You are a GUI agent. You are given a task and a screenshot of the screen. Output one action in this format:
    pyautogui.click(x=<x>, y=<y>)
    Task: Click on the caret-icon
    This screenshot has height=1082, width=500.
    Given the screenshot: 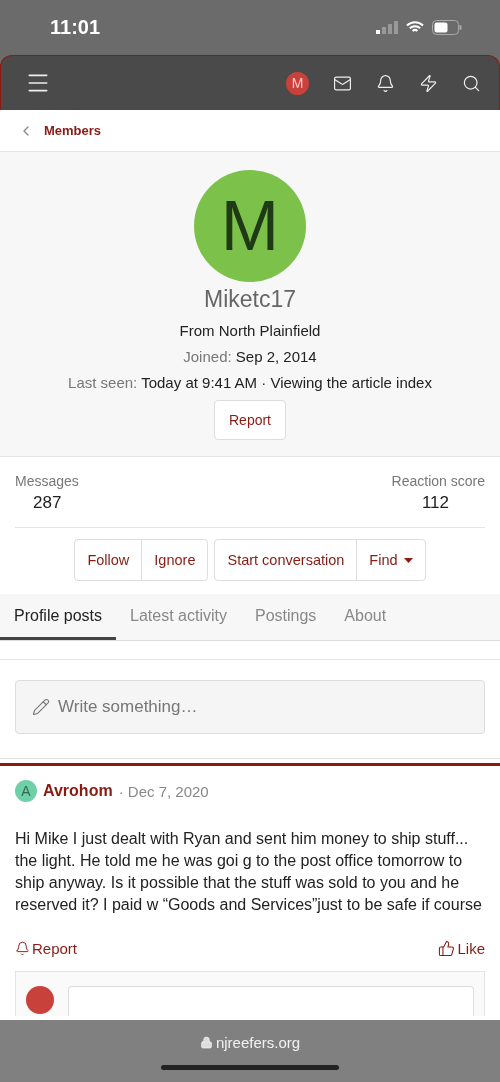 What is the action you would take?
    pyautogui.click(x=408, y=560)
    